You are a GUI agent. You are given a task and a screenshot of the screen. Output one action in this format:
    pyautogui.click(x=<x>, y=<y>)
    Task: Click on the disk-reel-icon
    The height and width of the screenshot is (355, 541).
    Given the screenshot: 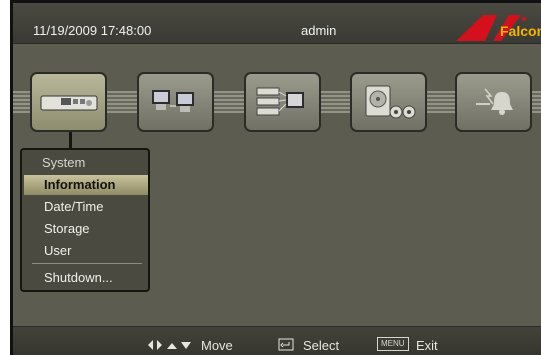 What is the action you would take?
    pyautogui.click(x=390, y=102)
    